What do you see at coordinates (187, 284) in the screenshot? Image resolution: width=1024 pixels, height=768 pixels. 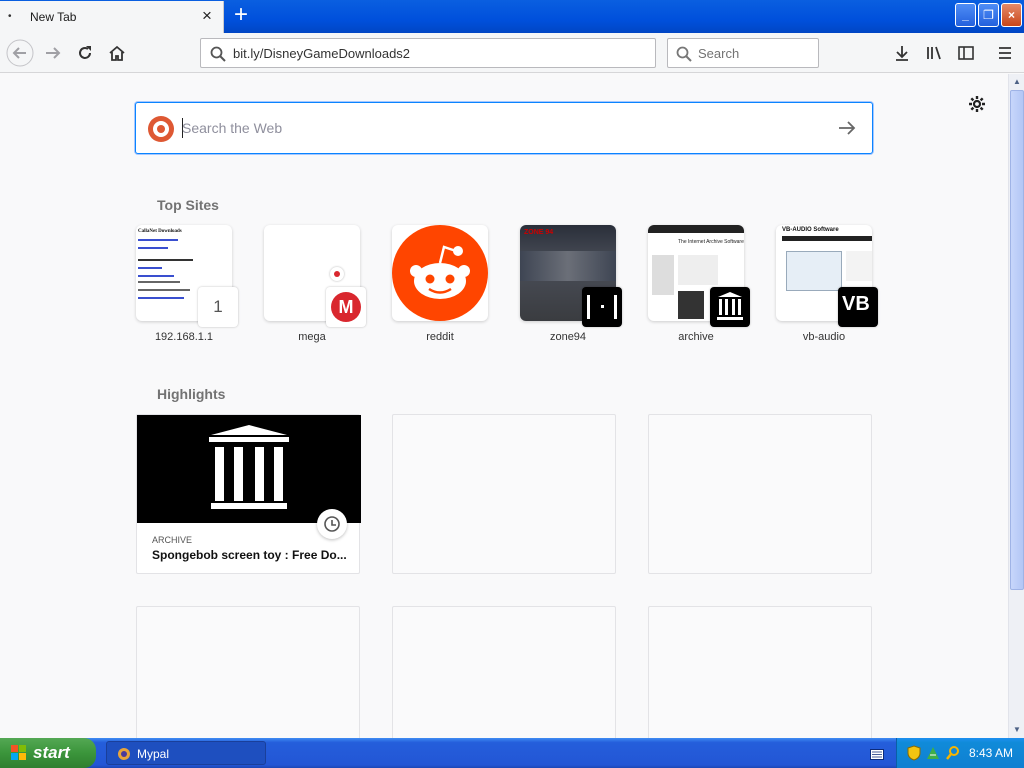 I see `top-site-192-168-1-1: CallaNet Downloads 1 192.168.1.1` at bounding box center [187, 284].